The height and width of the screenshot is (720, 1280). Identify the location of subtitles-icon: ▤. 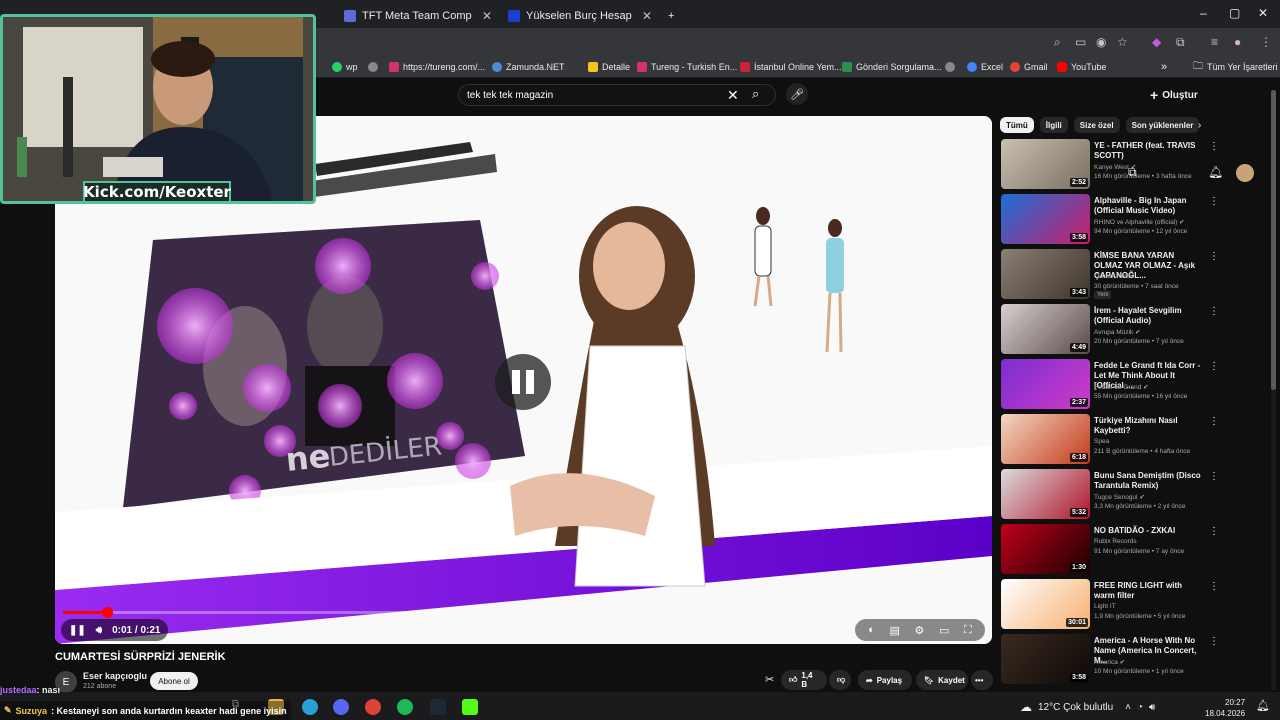
(895, 630).